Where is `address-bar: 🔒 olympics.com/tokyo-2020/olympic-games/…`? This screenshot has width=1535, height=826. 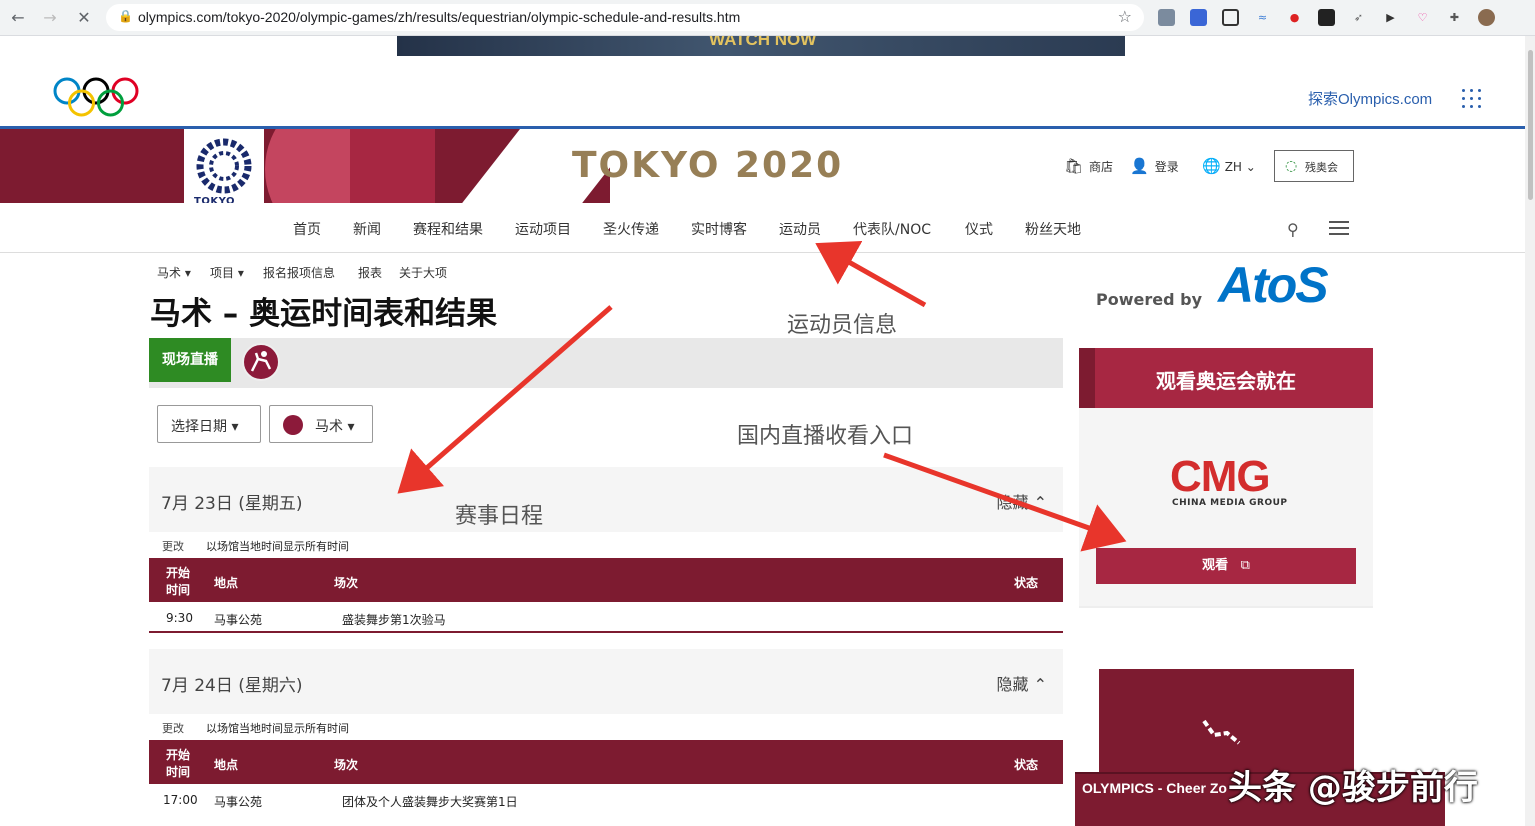 address-bar: 🔒 olympics.com/tokyo-2020/olympic-games/… is located at coordinates (625, 17).